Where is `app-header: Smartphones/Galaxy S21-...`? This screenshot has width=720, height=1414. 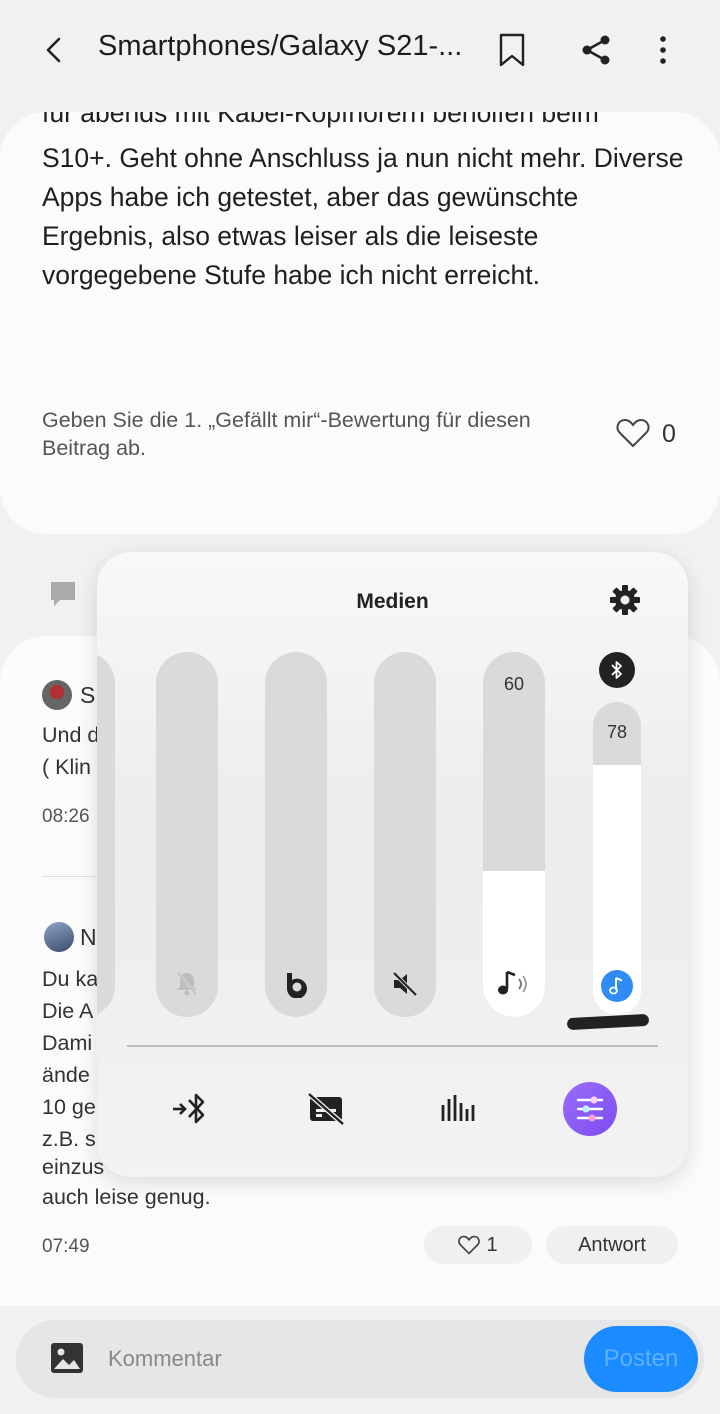 app-header: Smartphones/Galaxy S21-... is located at coordinates (360, 50).